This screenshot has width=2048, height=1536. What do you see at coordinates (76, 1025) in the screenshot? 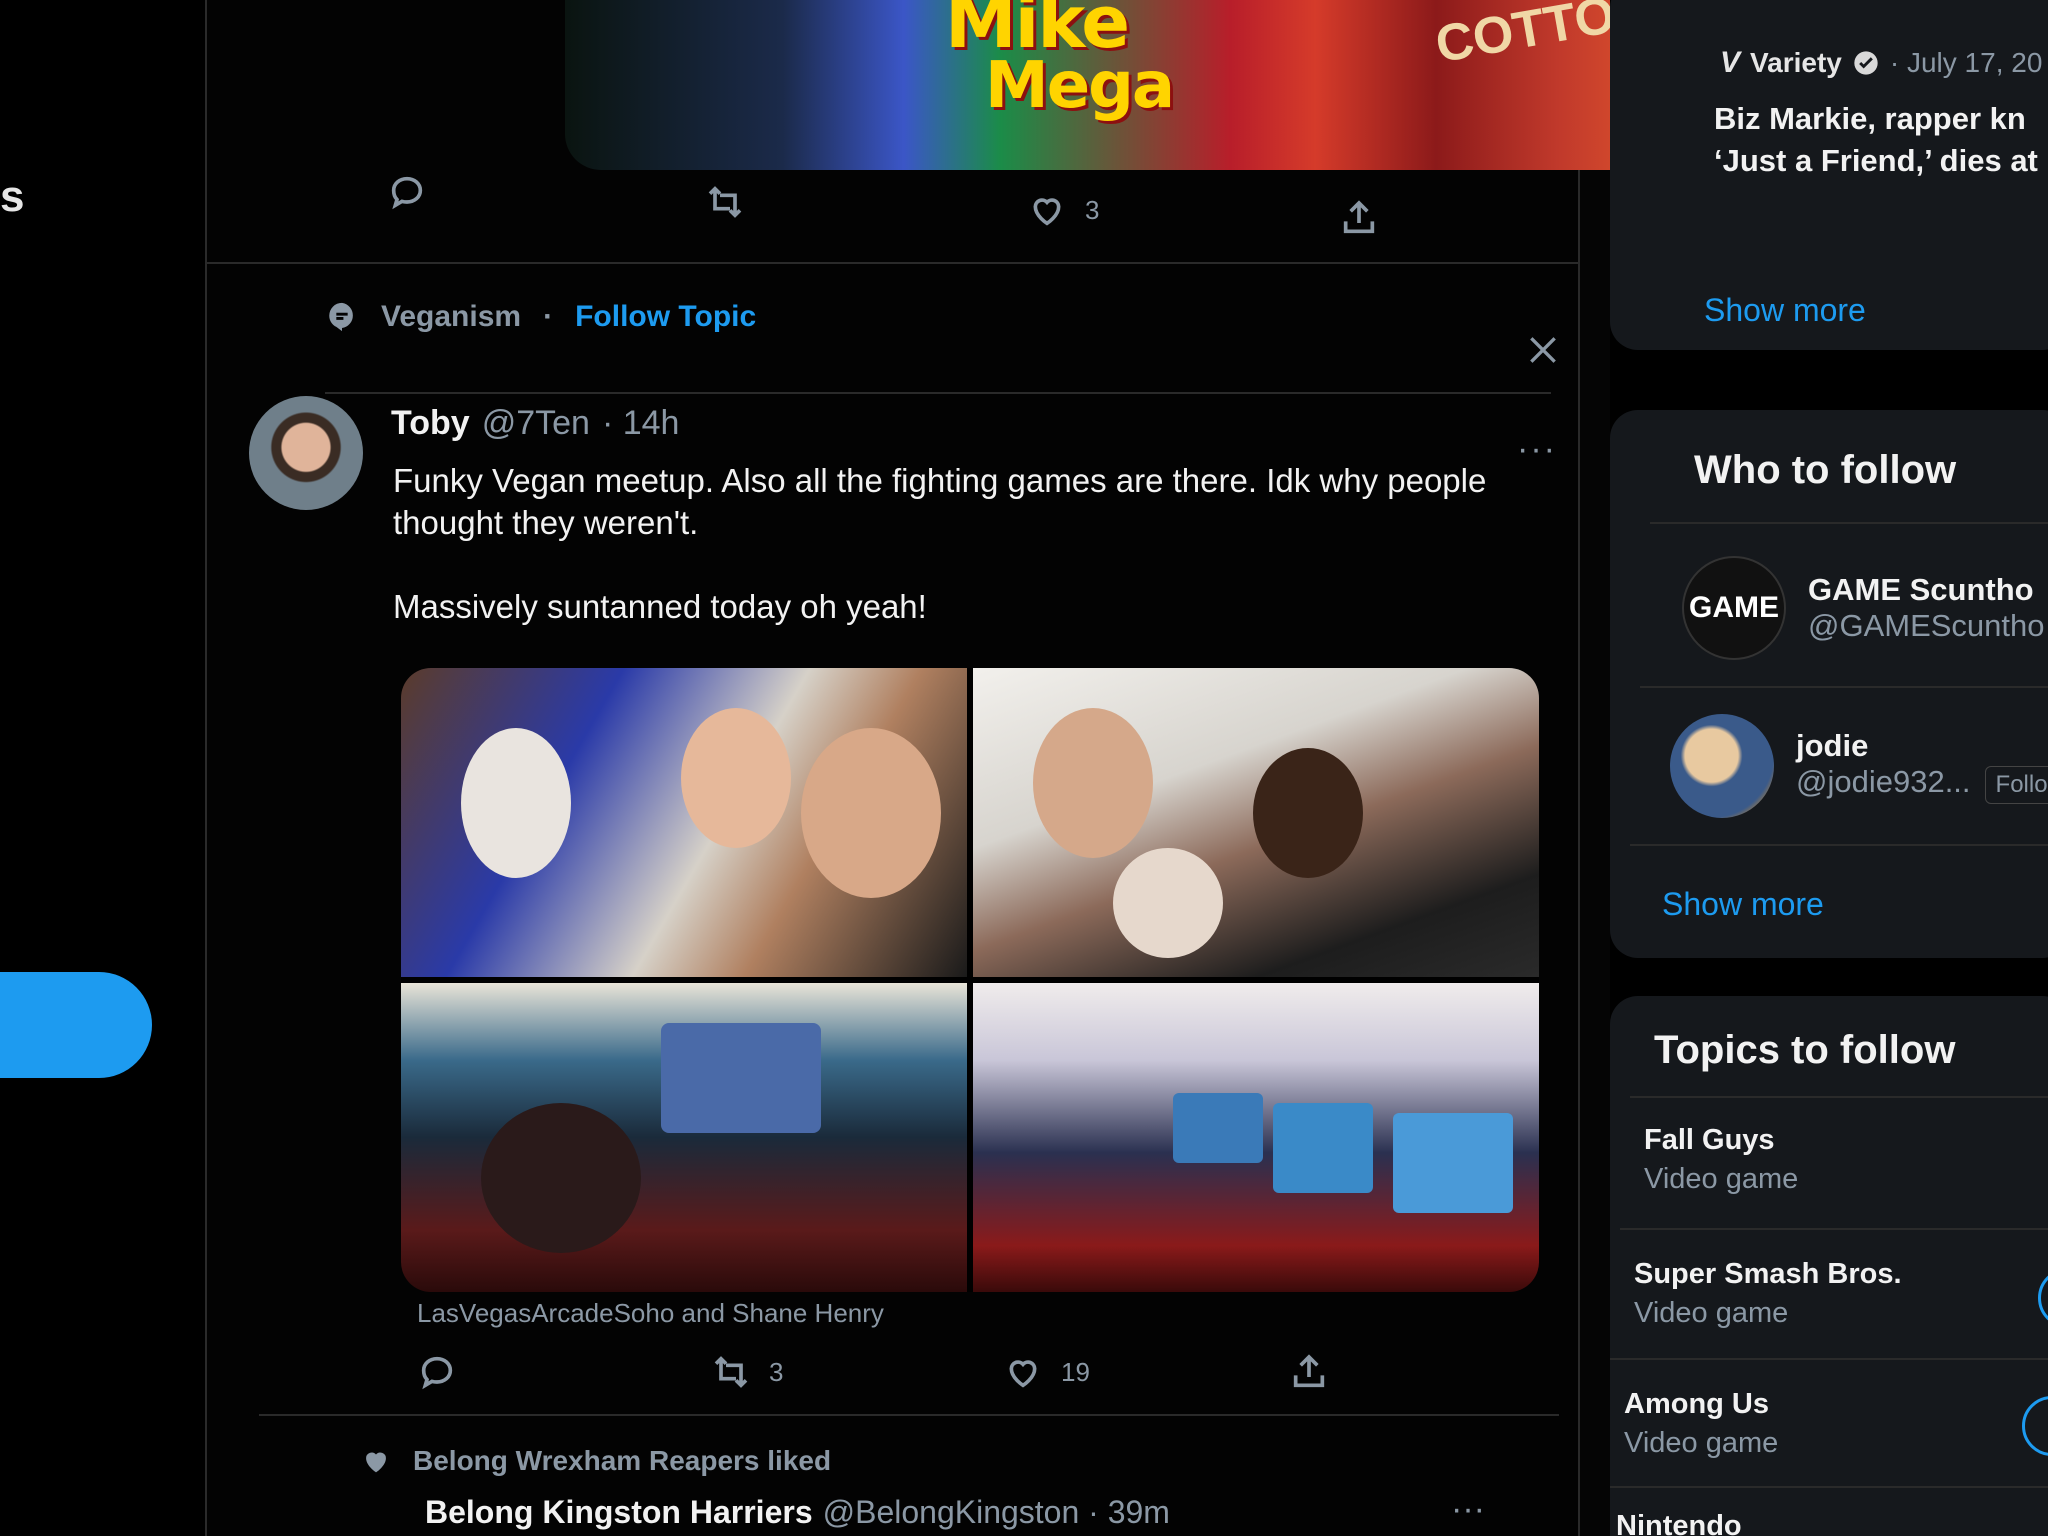
I see `tweet-button` at bounding box center [76, 1025].